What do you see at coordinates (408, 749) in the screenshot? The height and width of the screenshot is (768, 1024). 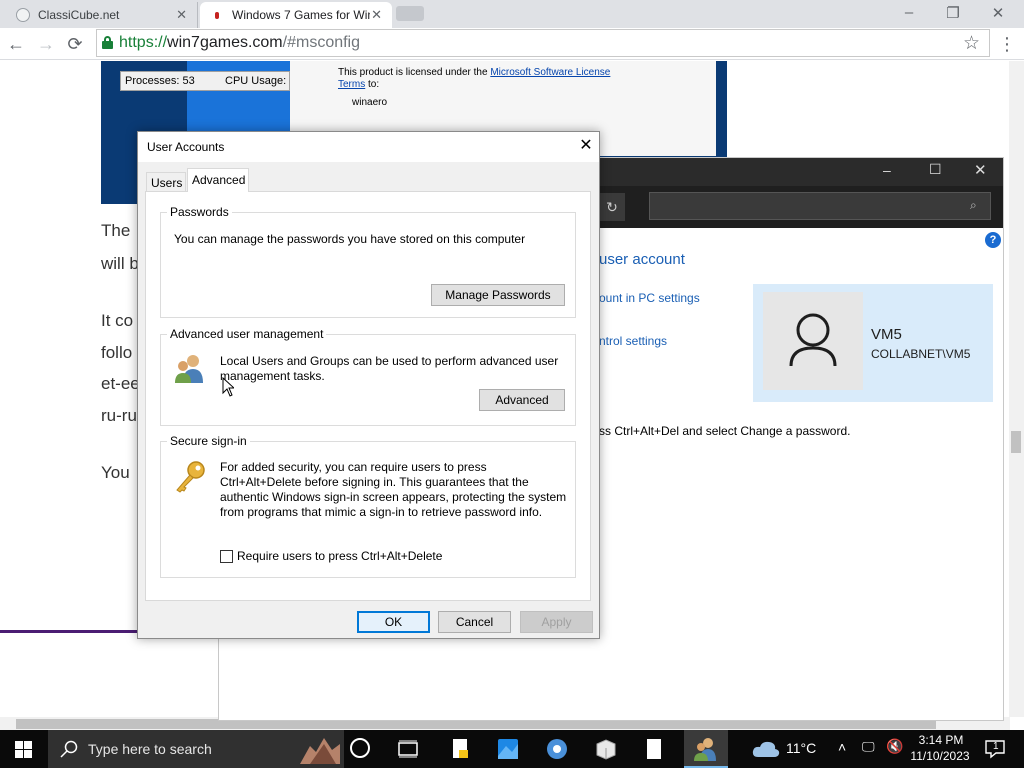 I see `task-view-icon` at bounding box center [408, 749].